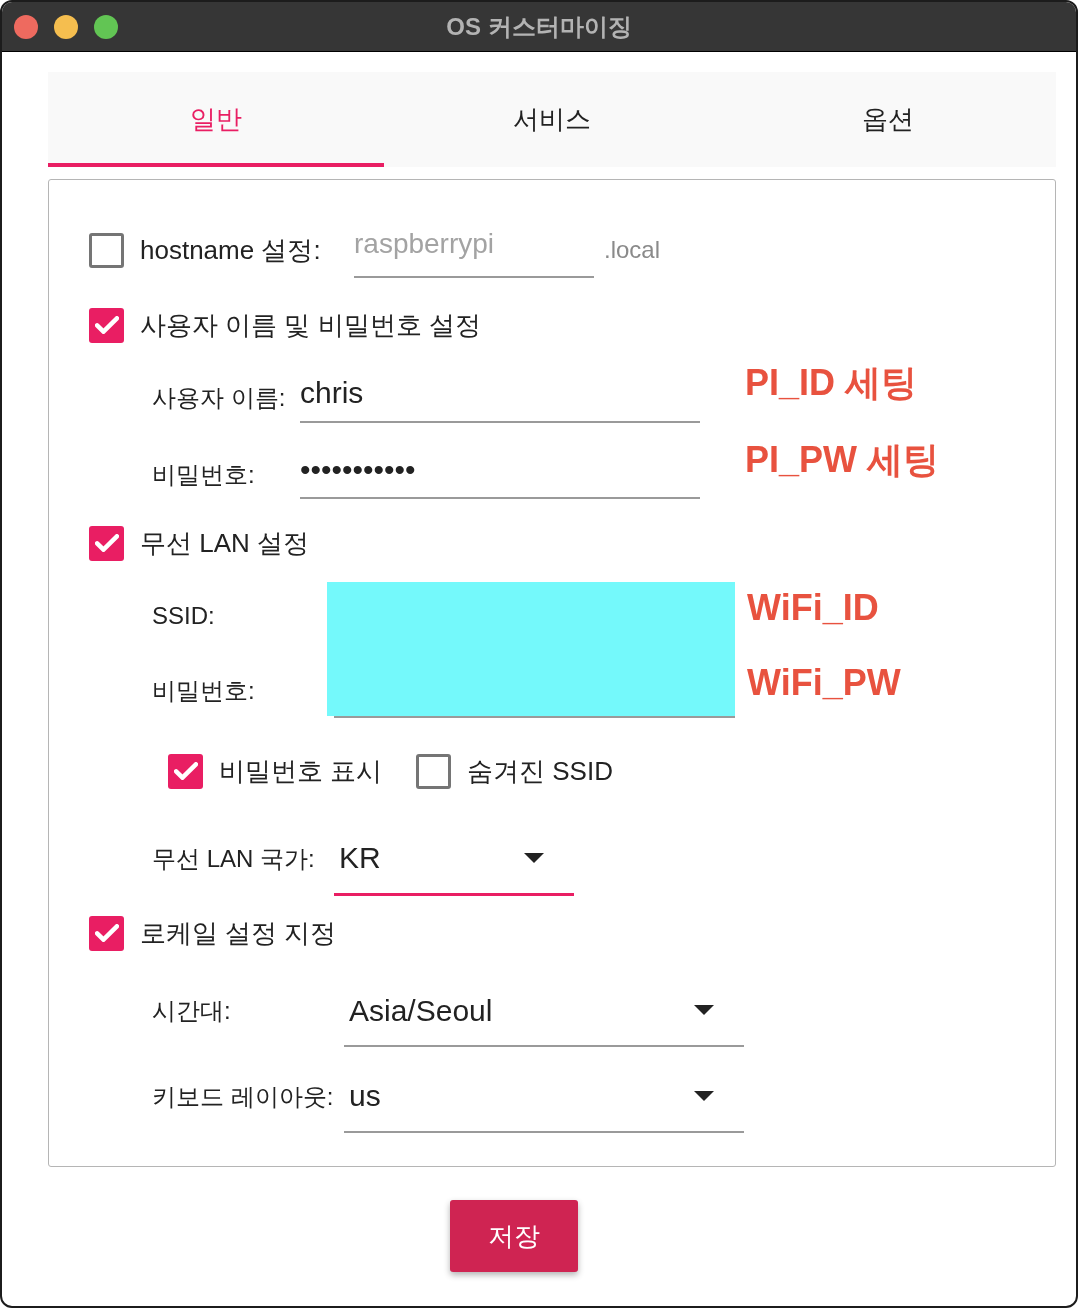 The image size is (1078, 1308). Describe the element at coordinates (824, 682) in the screenshot. I see `annotation-label: WiFi_PW` at that location.